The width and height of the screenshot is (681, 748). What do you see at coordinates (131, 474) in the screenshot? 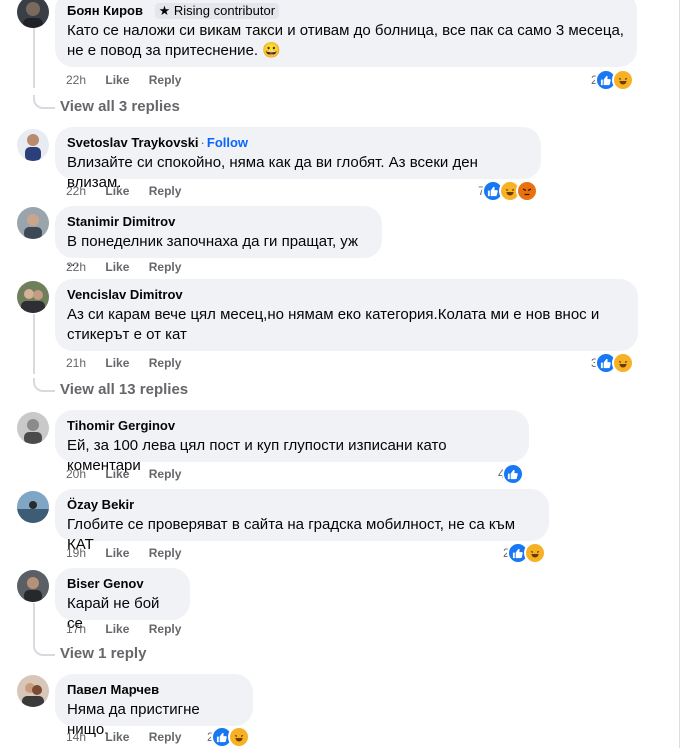
I see `comment-meta: 20h Like Reply` at bounding box center [131, 474].